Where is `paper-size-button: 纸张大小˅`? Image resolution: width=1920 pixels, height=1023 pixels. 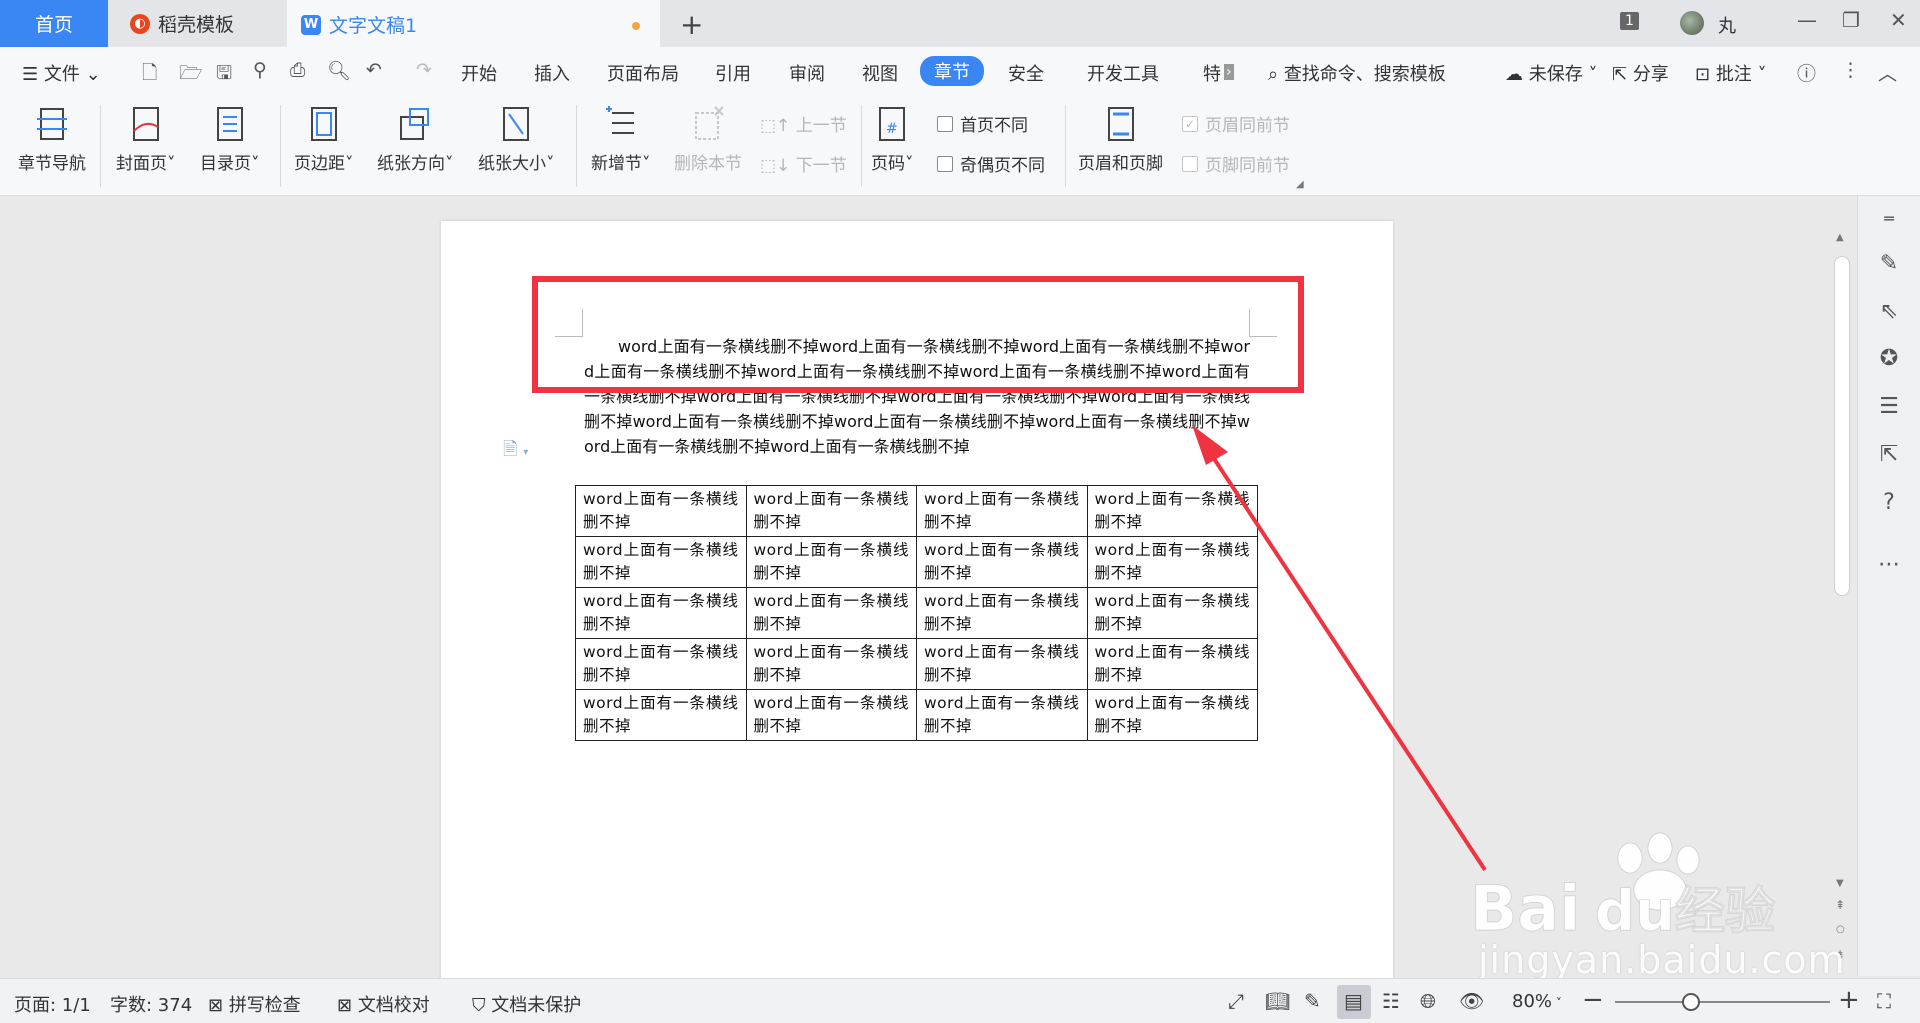
paper-size-button: 纸张大小˅ is located at coordinates (516, 139).